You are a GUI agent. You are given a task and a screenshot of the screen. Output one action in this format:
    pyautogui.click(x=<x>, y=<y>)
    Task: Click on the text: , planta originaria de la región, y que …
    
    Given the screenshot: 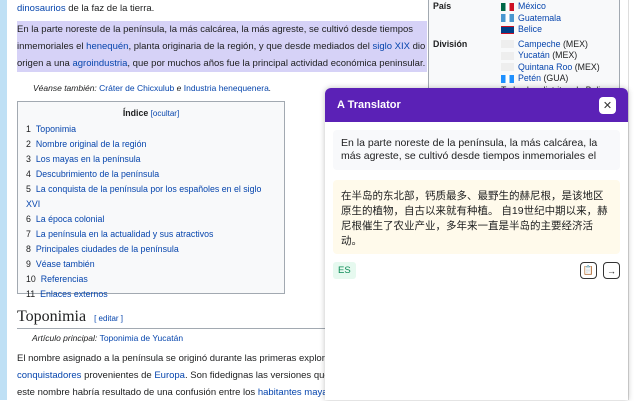 What is the action you would take?
    pyautogui.click(x=250, y=46)
    